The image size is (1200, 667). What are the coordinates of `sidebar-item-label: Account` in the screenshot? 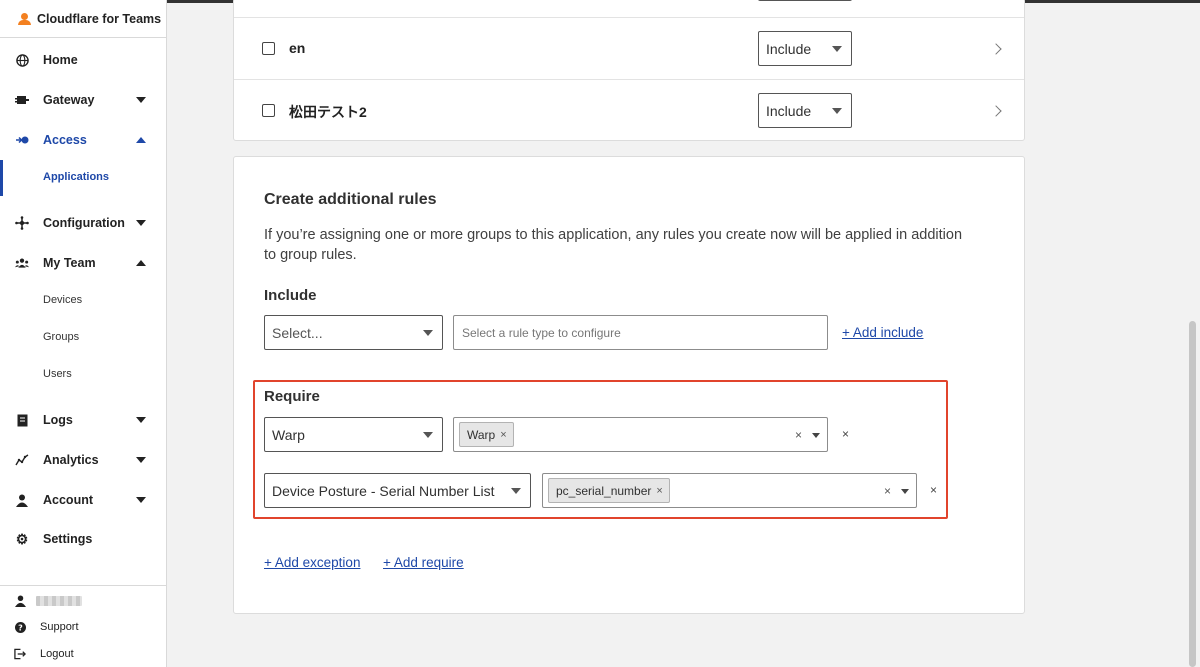 It's located at (68, 500).